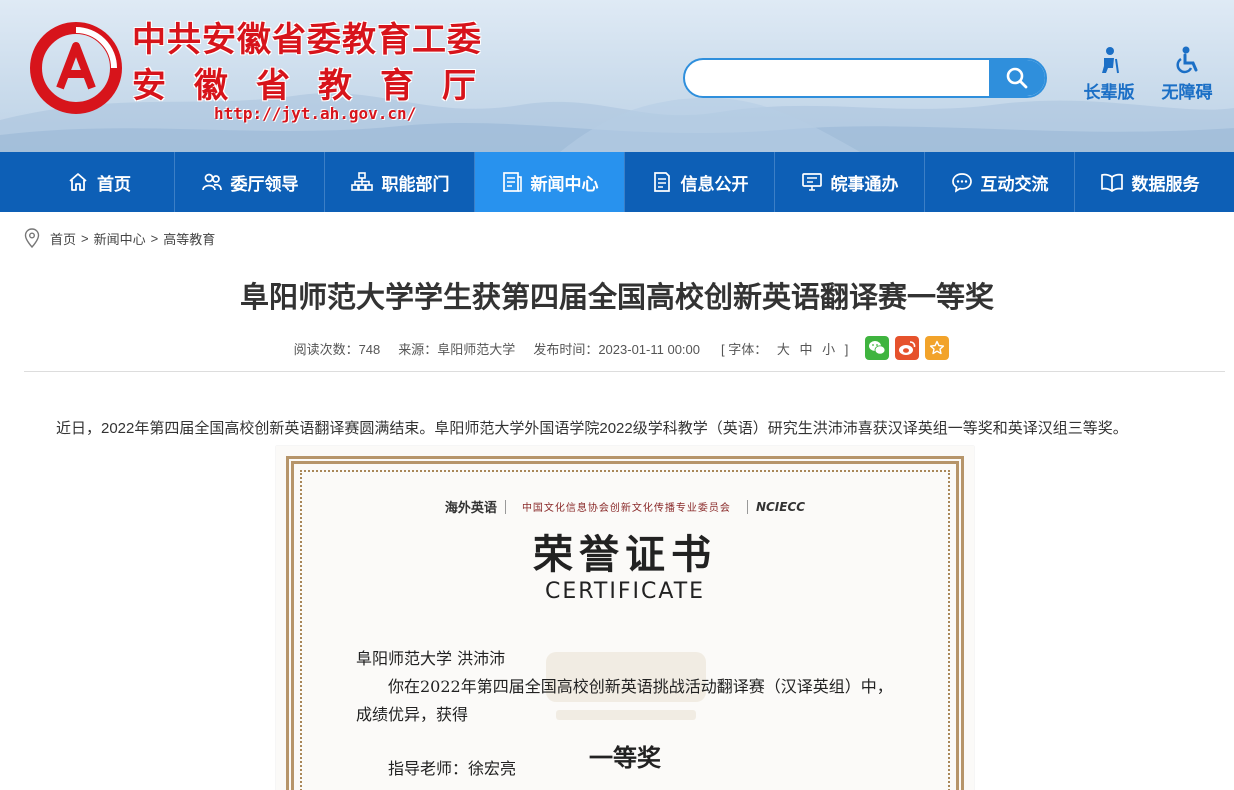  Describe the element at coordinates (780, 506) in the screenshot. I see `certificate-logo-3: NCIECC` at that location.